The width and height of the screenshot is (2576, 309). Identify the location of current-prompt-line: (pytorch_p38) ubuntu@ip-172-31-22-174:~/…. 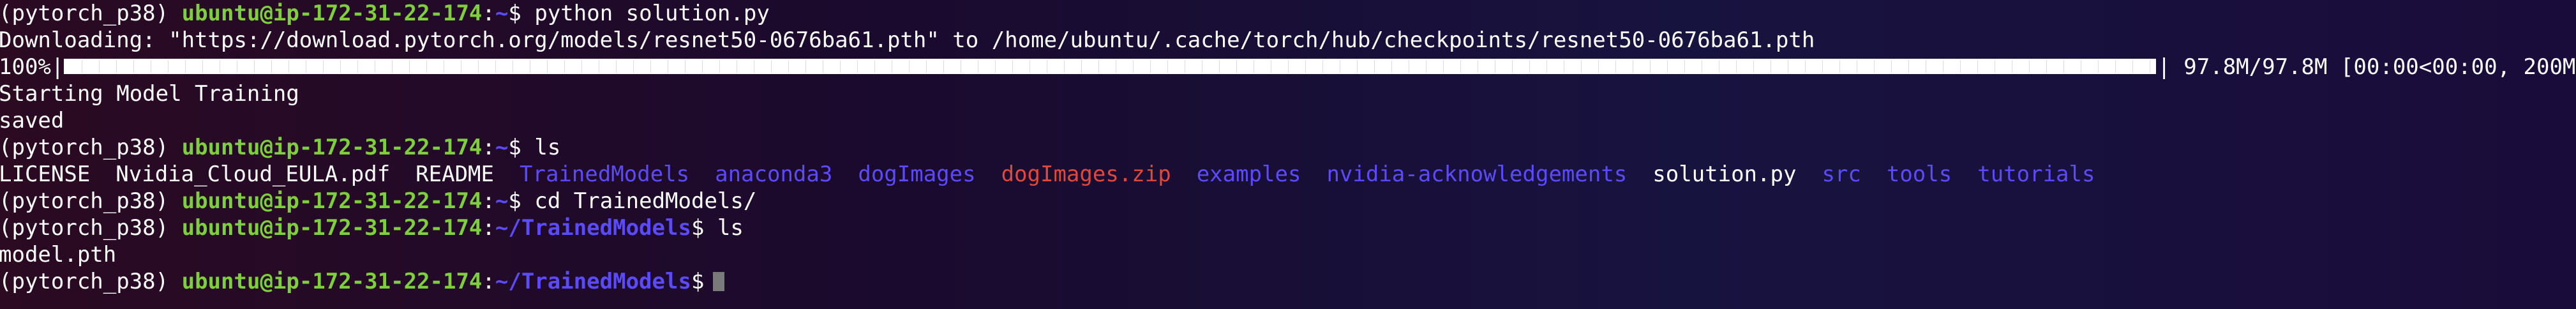
(1287, 281).